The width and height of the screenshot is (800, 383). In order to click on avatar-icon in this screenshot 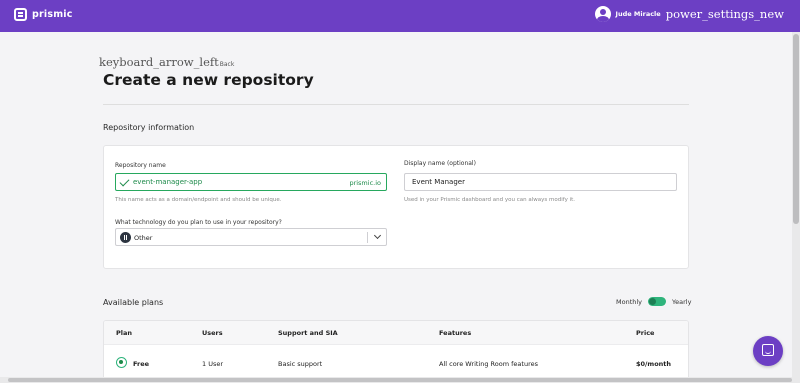, I will do `click(602, 14)`.